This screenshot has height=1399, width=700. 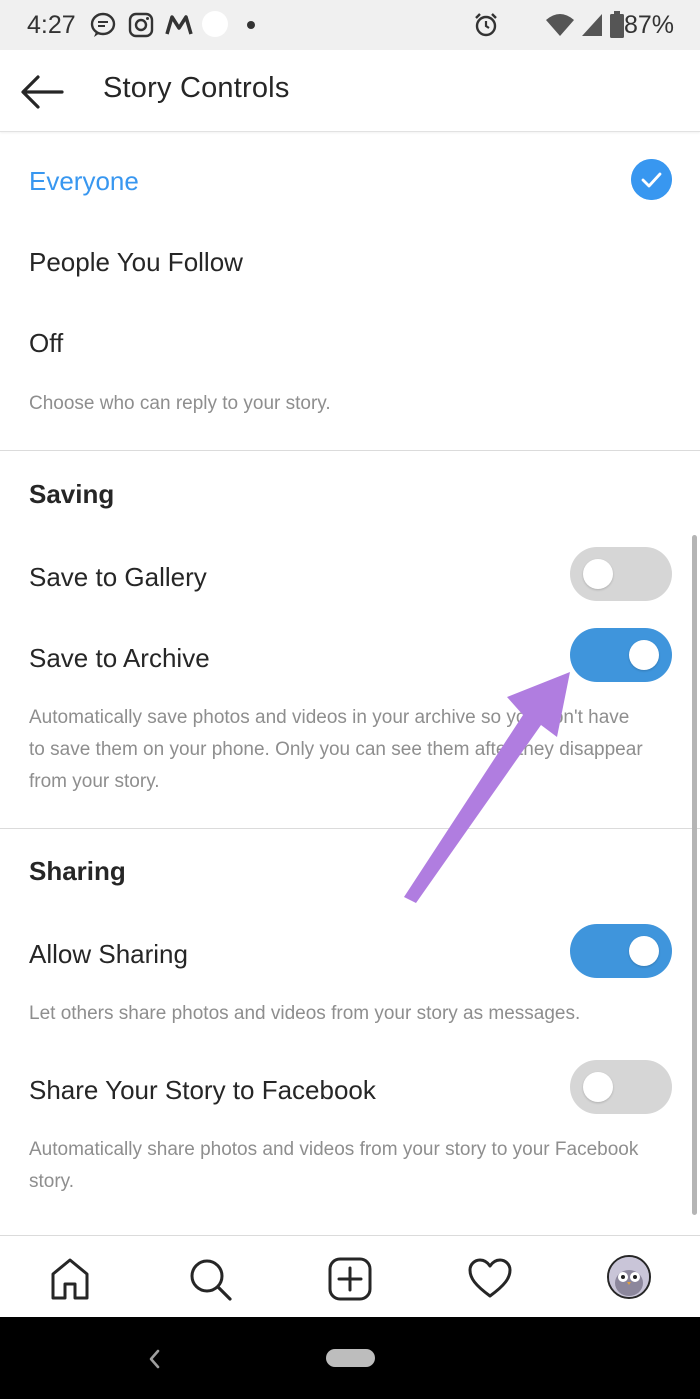 I want to click on signal-icon, so click(x=592, y=25).